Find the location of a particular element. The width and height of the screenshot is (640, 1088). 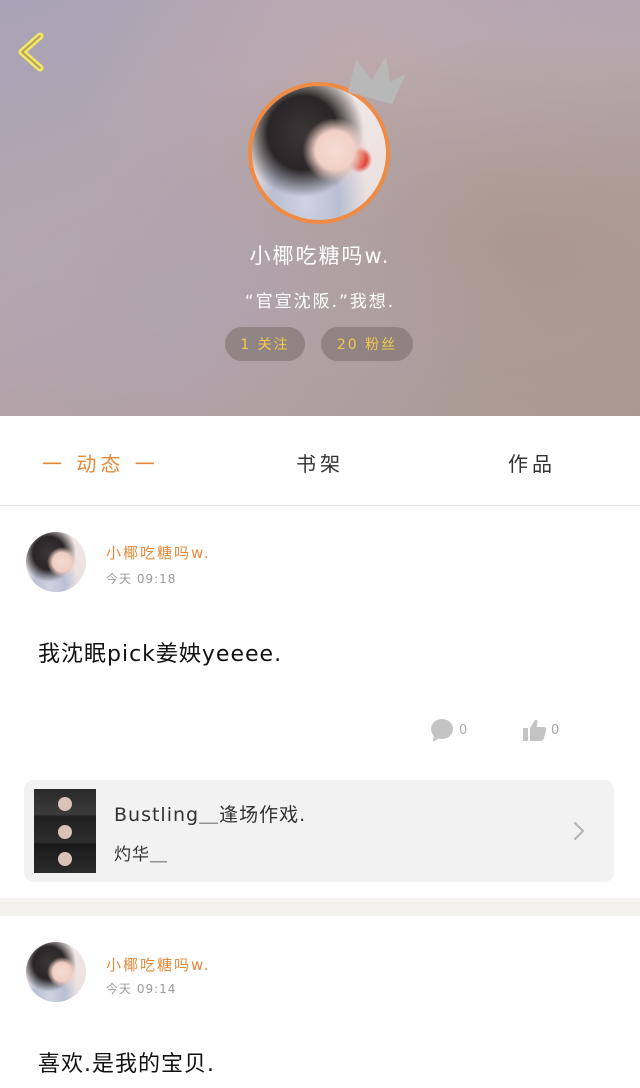

profile-username: 小椰吃糖吗w. is located at coordinates (320, 256).